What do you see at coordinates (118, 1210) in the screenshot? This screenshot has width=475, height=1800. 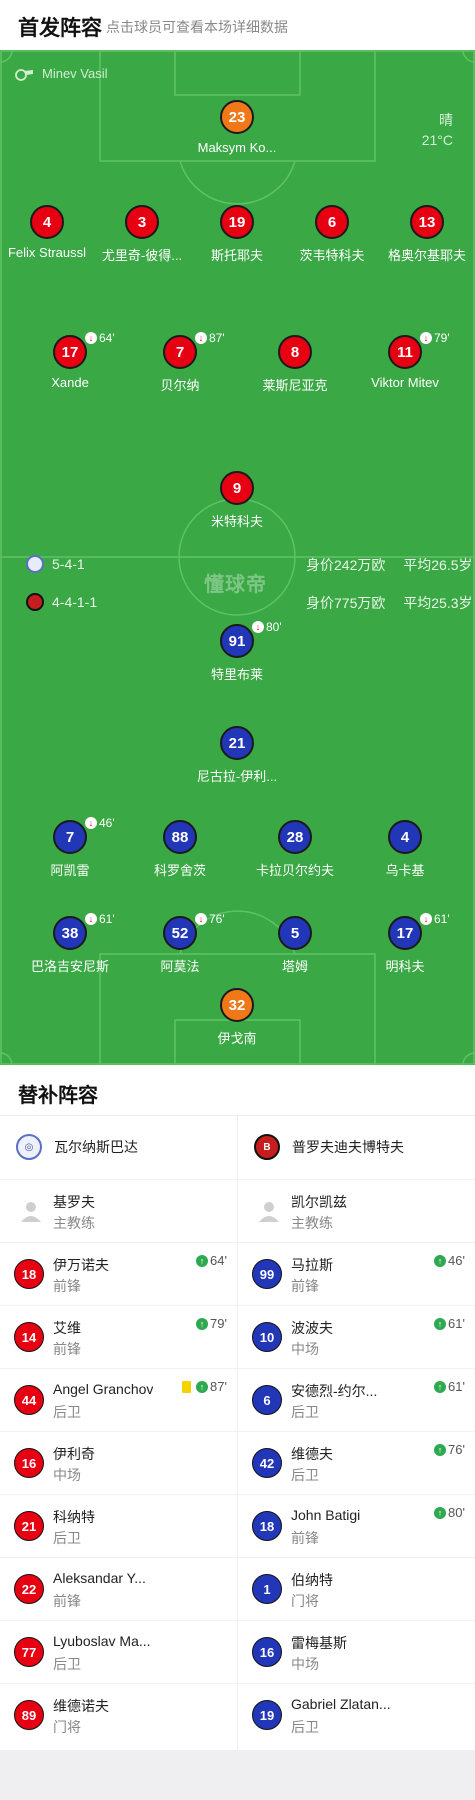 I see `home-coach: 基罗夫 主教练` at bounding box center [118, 1210].